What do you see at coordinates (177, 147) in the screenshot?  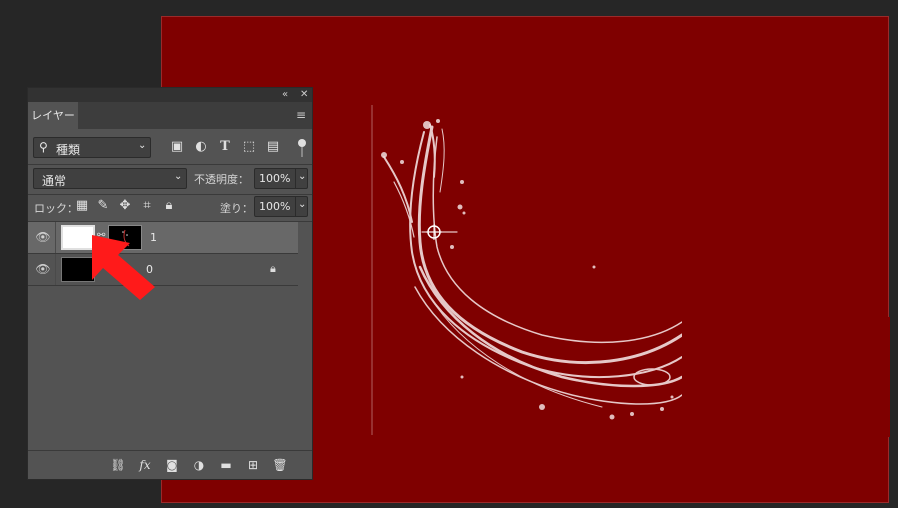 I see `pixel-filter-icon: ▣` at bounding box center [177, 147].